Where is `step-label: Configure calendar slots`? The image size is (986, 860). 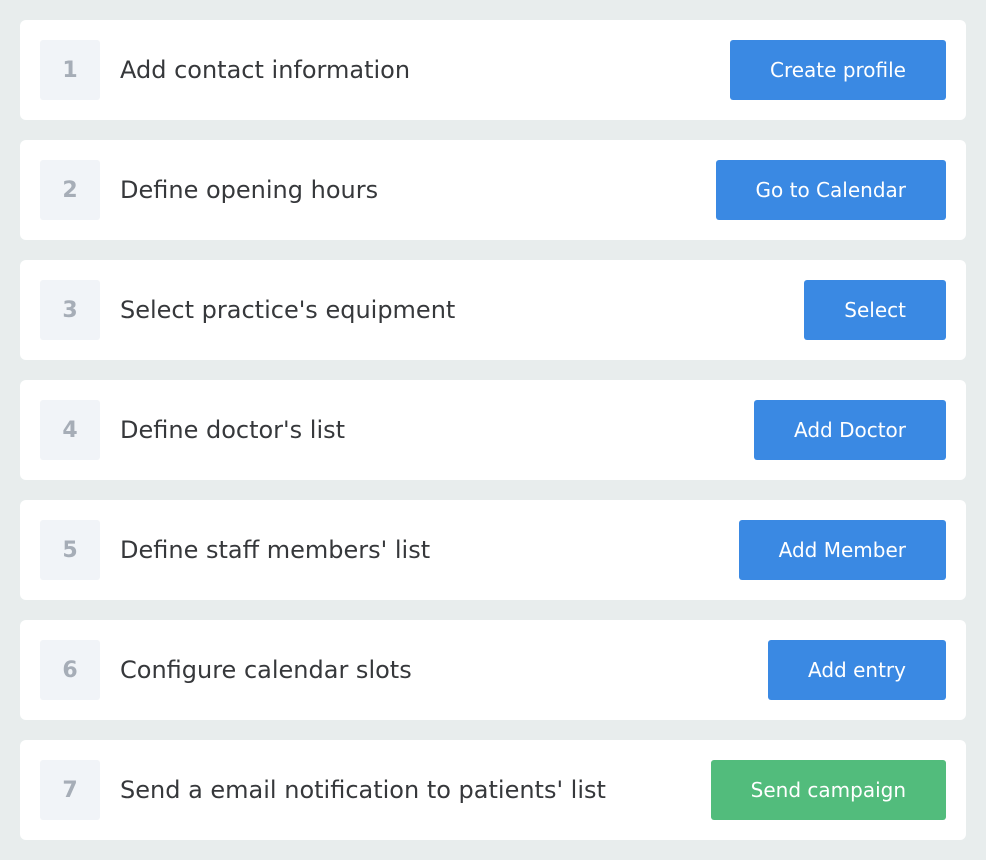 step-label: Configure calendar slots is located at coordinates (266, 670).